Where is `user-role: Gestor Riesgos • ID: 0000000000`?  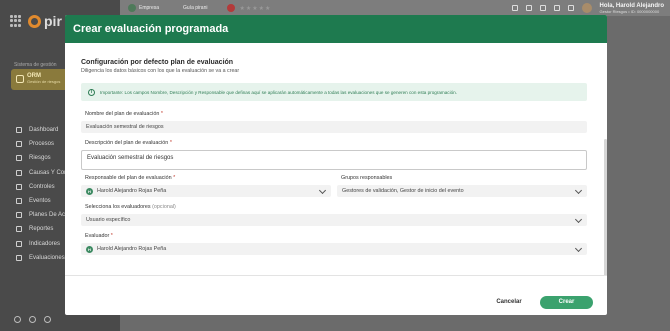
user-role: Gestor Riesgos • ID: 0000000000 is located at coordinates (629, 11).